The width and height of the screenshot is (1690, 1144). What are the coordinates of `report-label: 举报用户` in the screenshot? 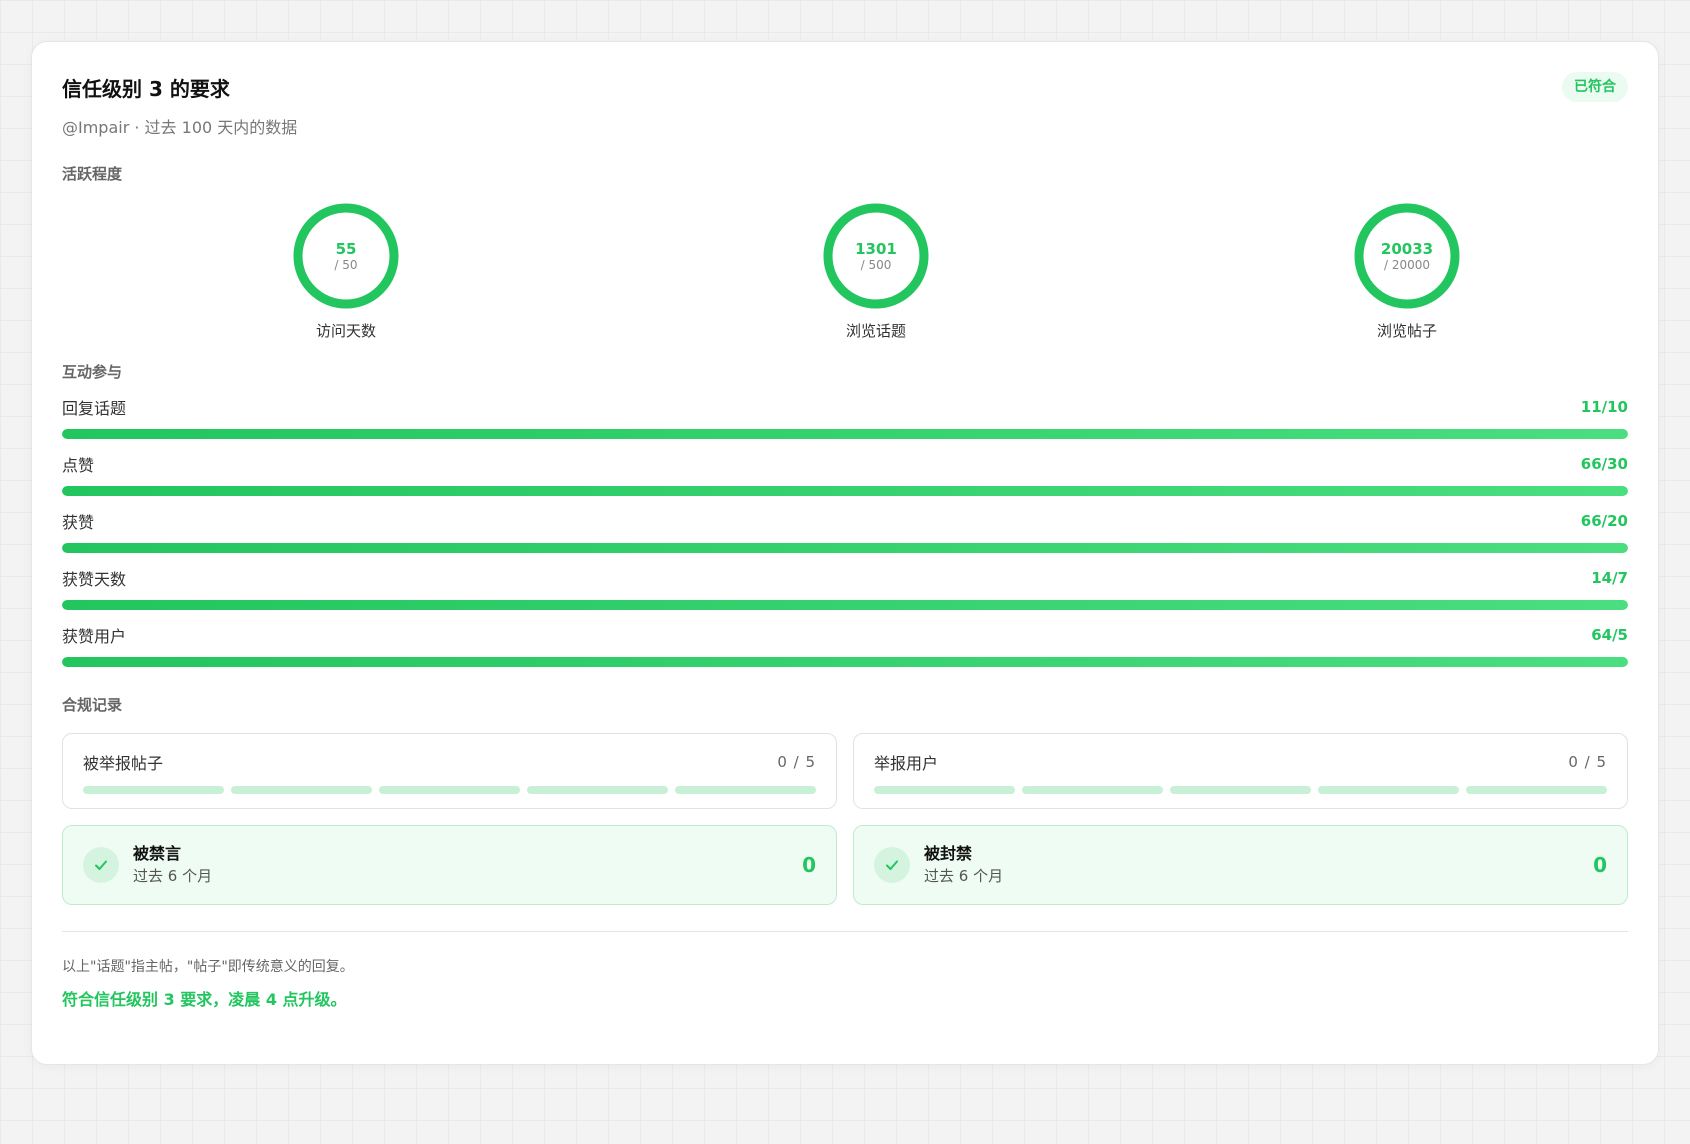 It's located at (906, 763).